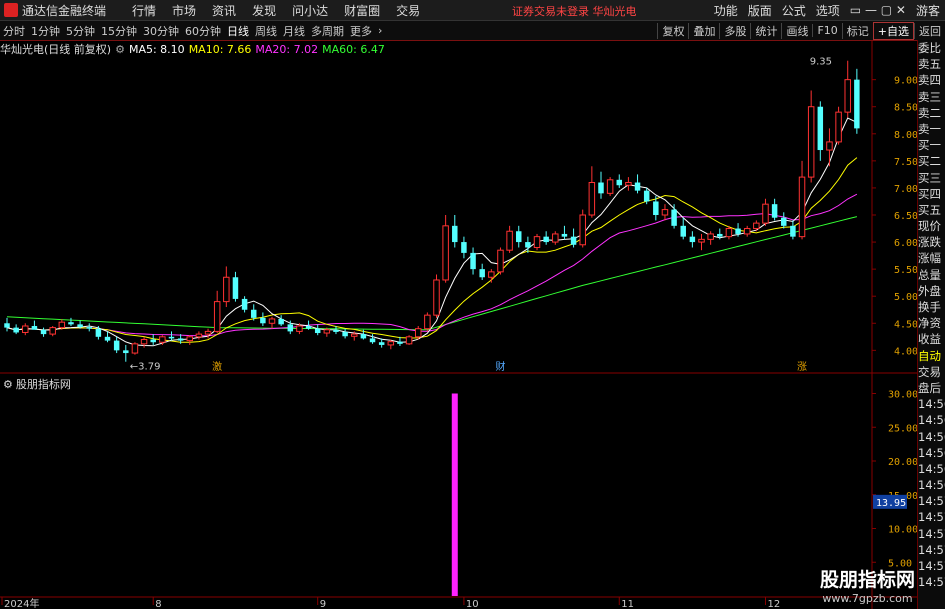 The height and width of the screenshot is (609, 945). What do you see at coordinates (906, 108) in the screenshot?
I see `price-tick-label: 8.50` at bounding box center [906, 108].